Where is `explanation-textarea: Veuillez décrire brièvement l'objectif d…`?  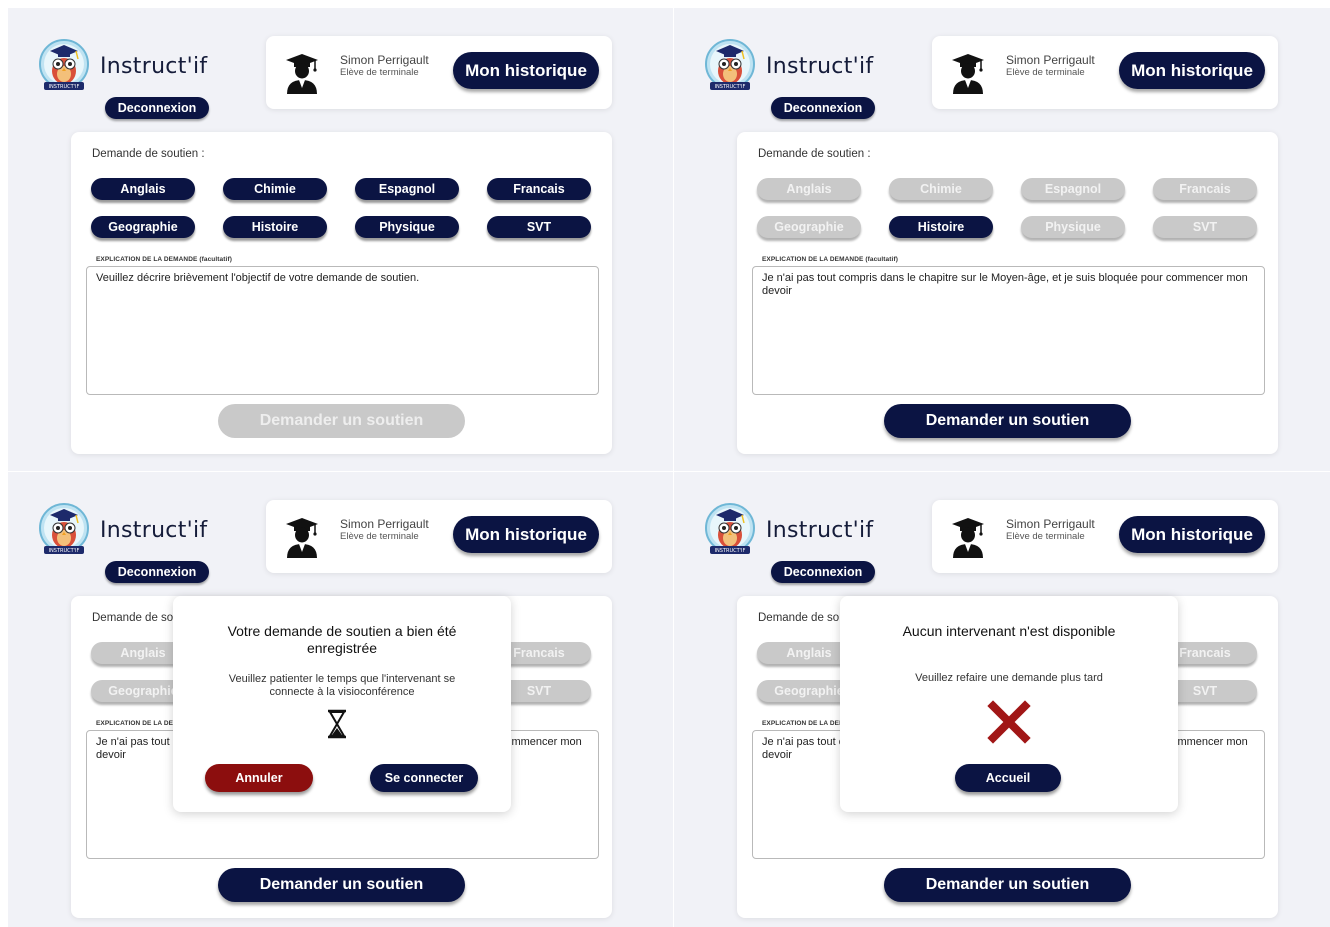
explanation-textarea: Veuillez décrire brièvement l'objectif d… is located at coordinates (342, 330).